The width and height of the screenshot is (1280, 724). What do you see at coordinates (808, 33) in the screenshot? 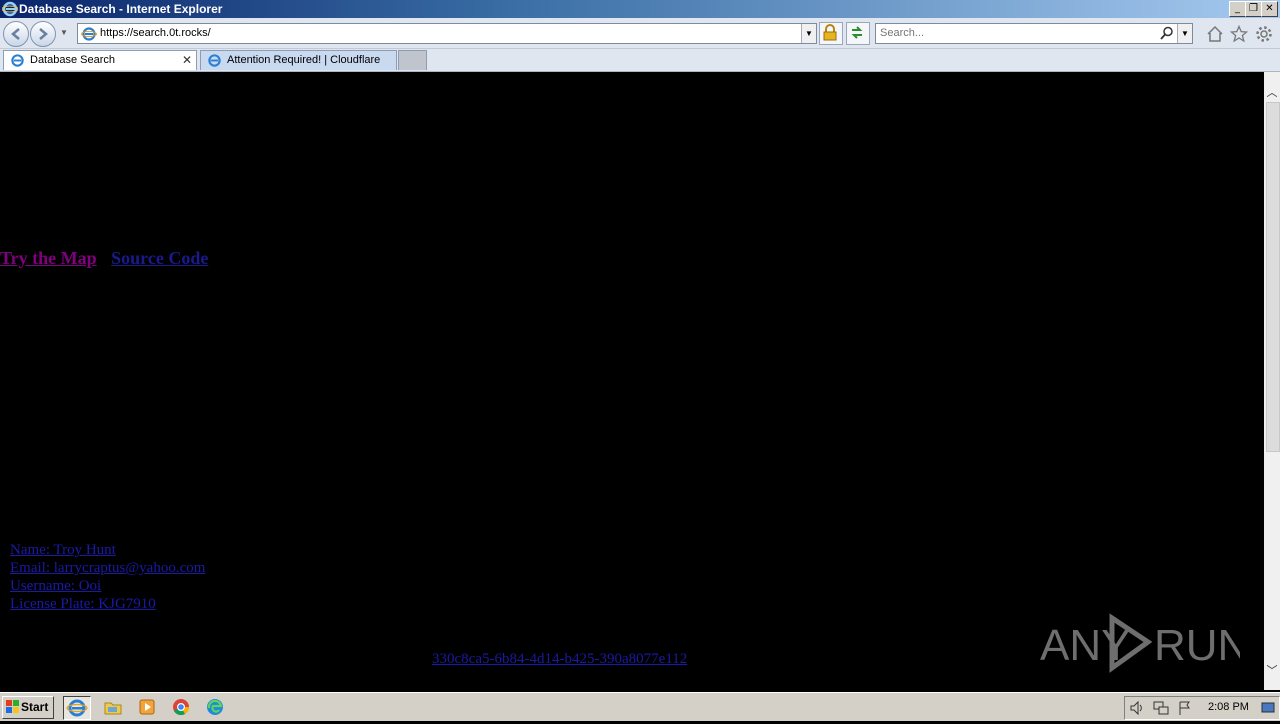
I see `address-dropdown-icon: ▼` at bounding box center [808, 33].